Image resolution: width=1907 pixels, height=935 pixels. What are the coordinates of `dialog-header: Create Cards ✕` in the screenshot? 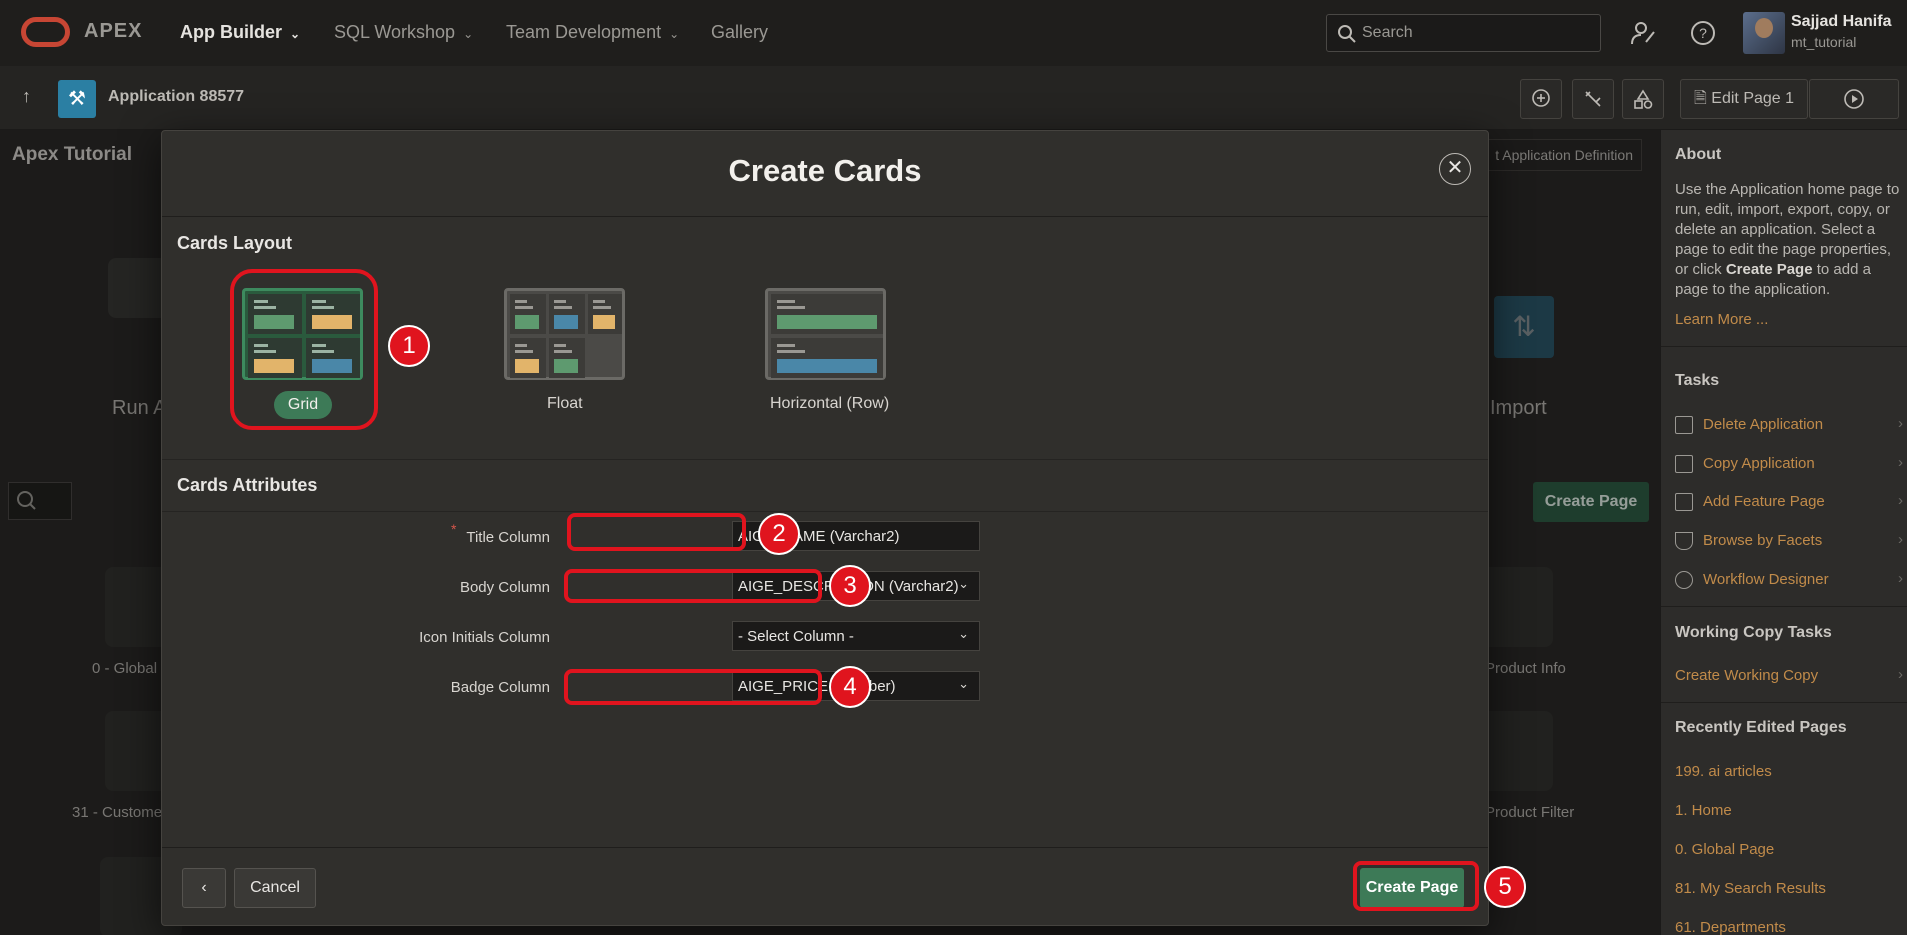 It's located at (825, 174).